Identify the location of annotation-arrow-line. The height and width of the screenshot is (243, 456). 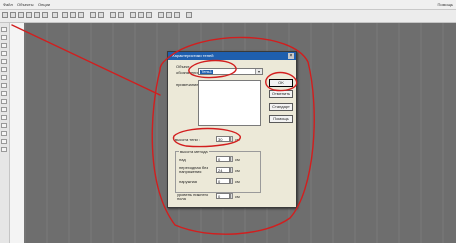
(86, 60).